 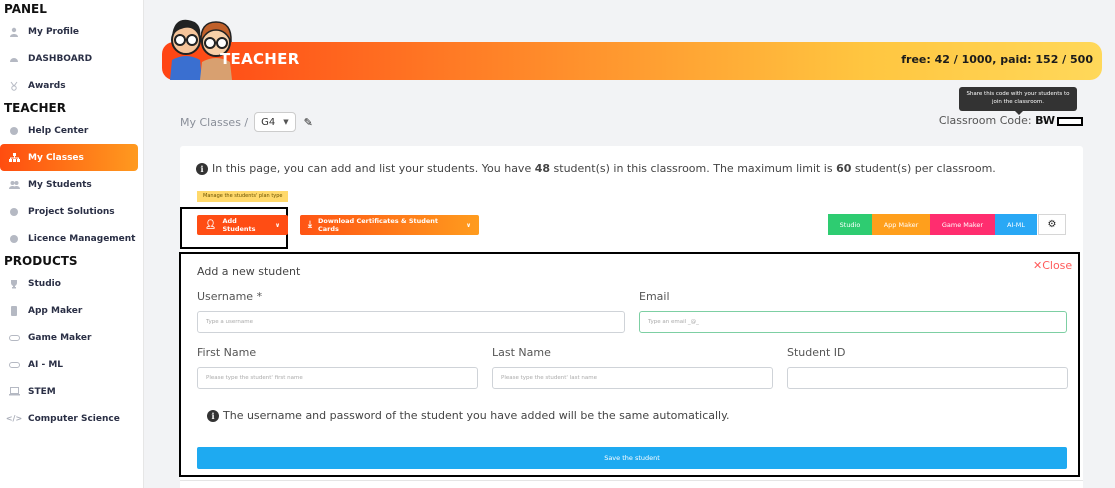 I want to click on sidebar-item-project-solutions: Project Solutions, so click(x=71, y=211).